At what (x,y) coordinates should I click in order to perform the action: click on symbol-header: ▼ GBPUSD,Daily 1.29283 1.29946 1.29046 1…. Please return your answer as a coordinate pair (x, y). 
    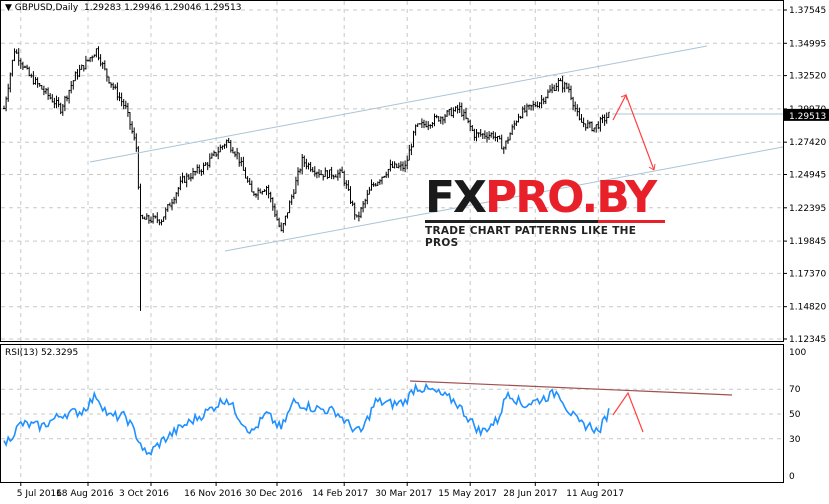
    Looking at the image, I should click on (123, 8).